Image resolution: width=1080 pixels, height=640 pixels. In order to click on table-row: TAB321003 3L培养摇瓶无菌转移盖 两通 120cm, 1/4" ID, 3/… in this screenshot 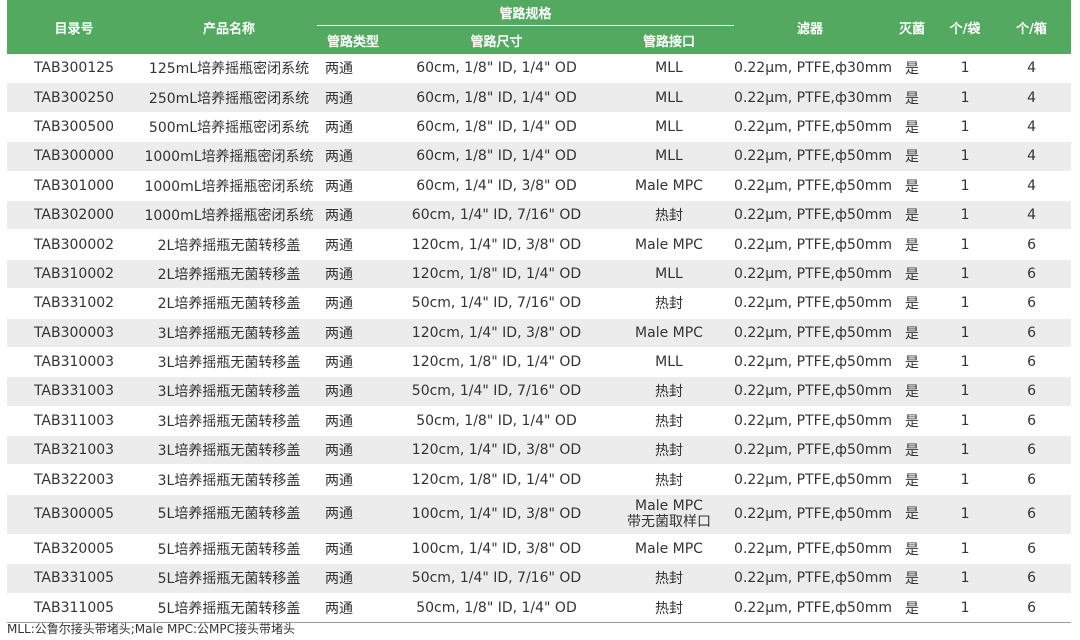, I will do `click(539, 450)`.